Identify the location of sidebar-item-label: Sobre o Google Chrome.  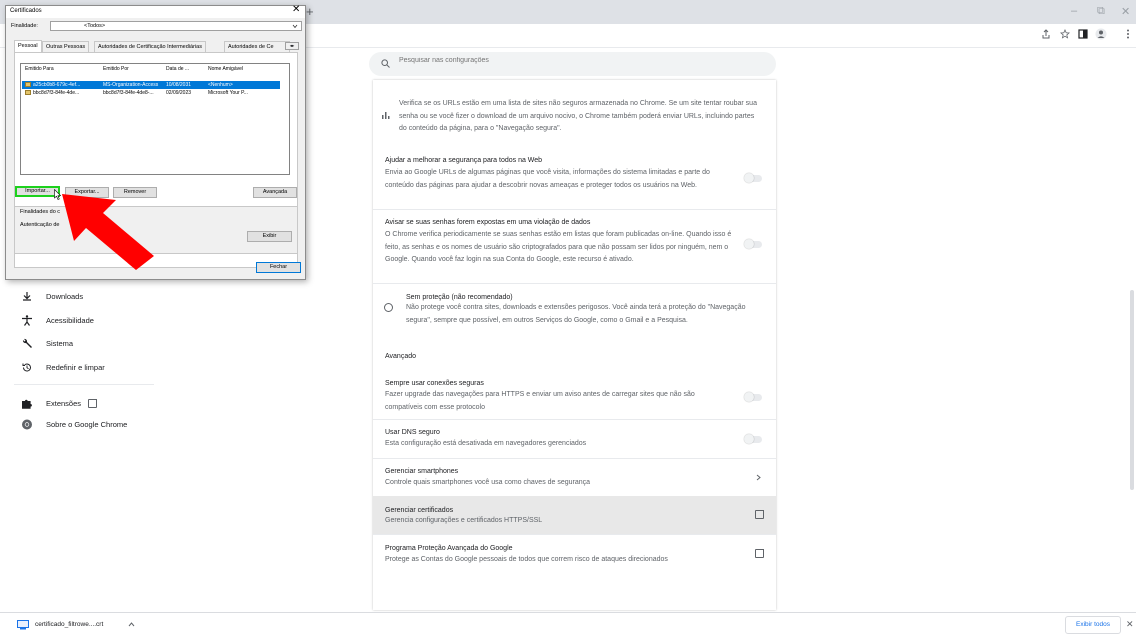
(87, 424).